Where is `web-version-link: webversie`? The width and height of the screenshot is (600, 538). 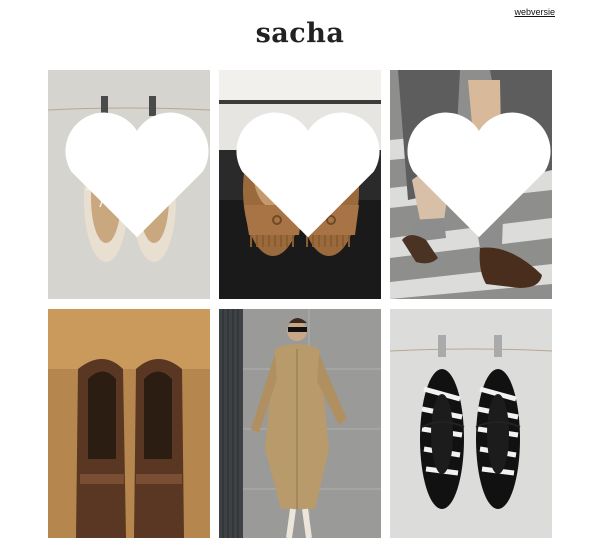 web-version-link: webversie is located at coordinates (534, 12).